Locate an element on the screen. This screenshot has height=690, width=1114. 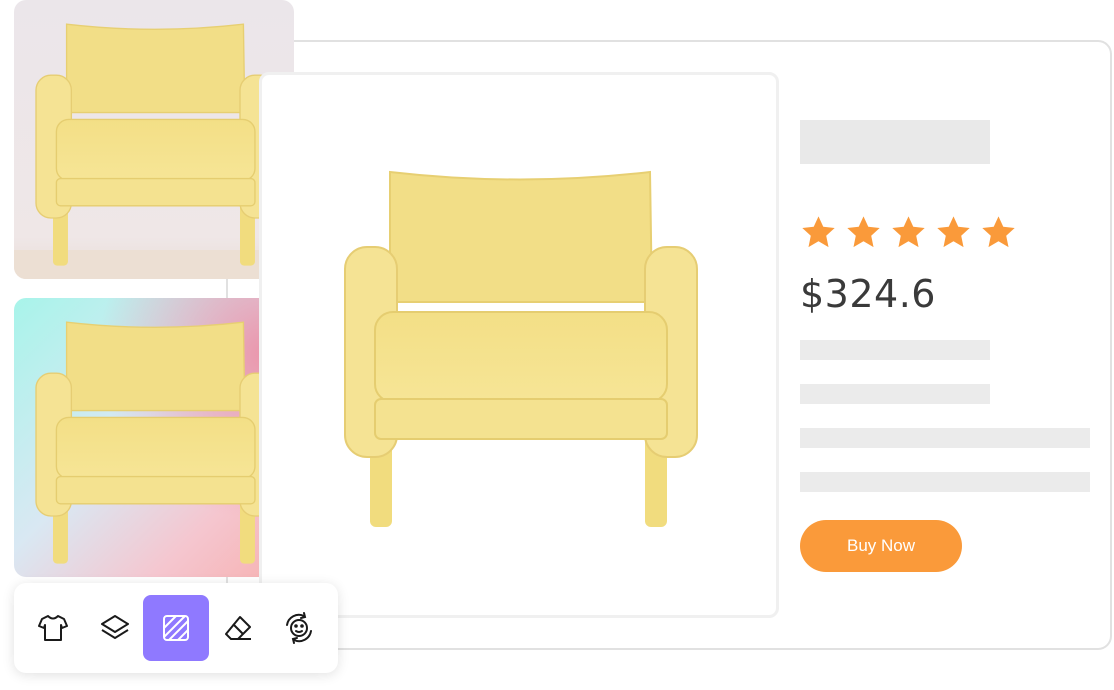
star-rating is located at coordinates (908, 232).